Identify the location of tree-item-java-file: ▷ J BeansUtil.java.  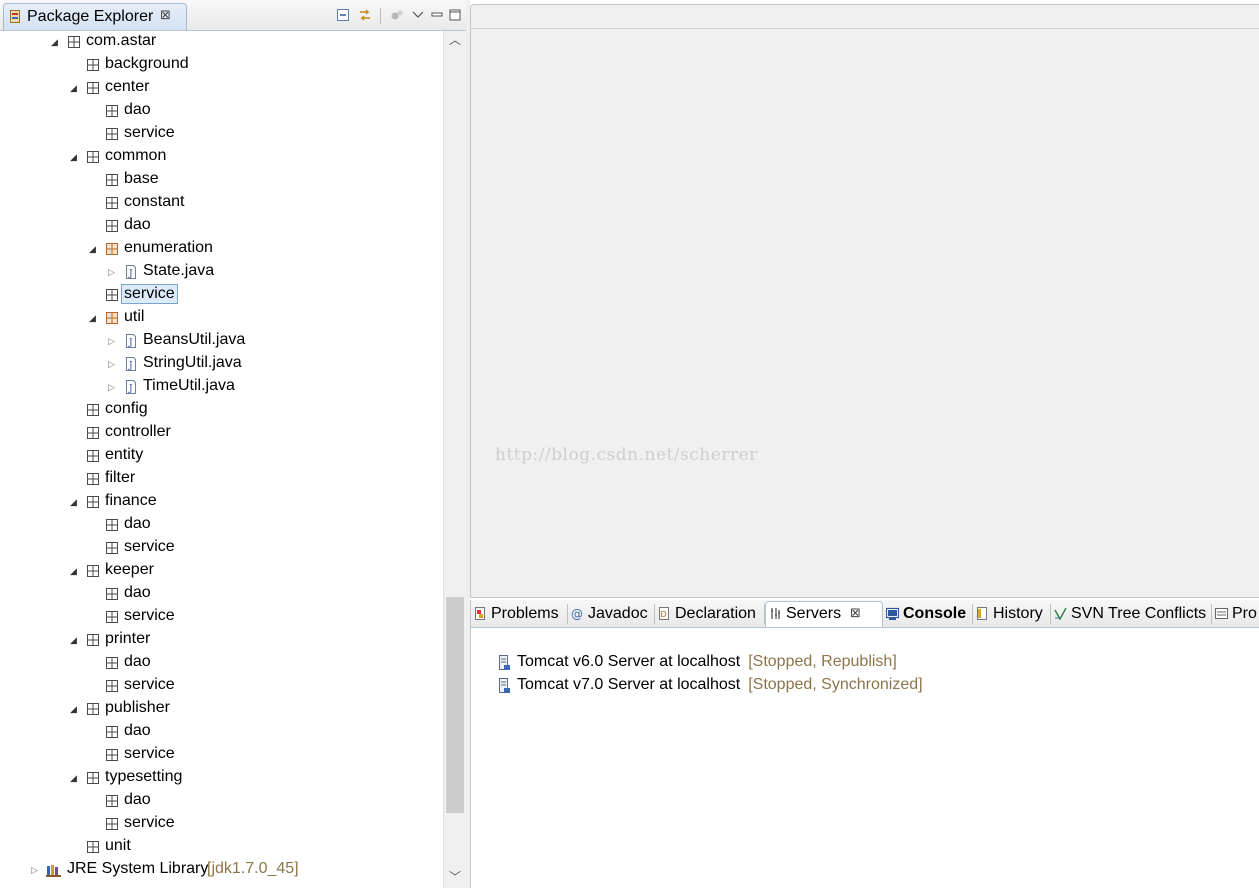
(221, 341).